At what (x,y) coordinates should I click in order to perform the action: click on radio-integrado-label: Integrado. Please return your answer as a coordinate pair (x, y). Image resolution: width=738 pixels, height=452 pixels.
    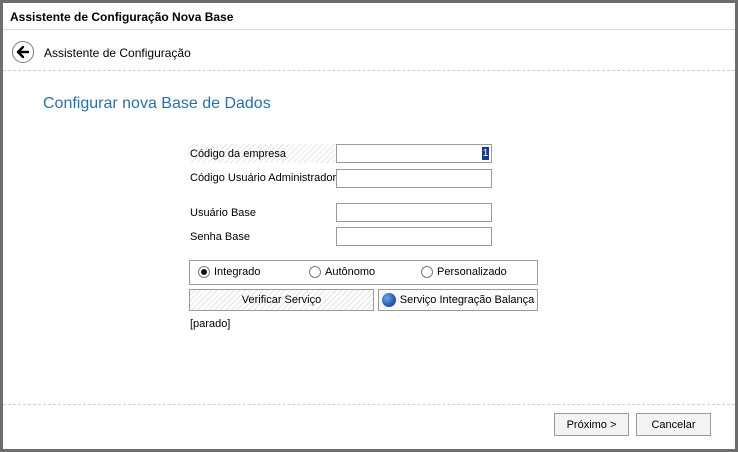
    Looking at the image, I should click on (237, 272).